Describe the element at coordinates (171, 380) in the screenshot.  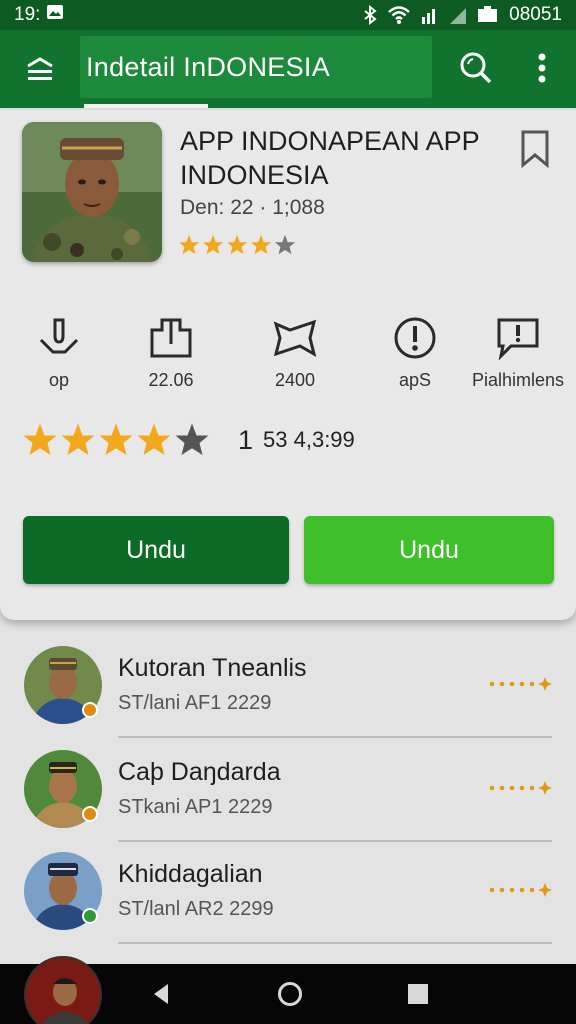
I see `info-label: 22.06` at that location.